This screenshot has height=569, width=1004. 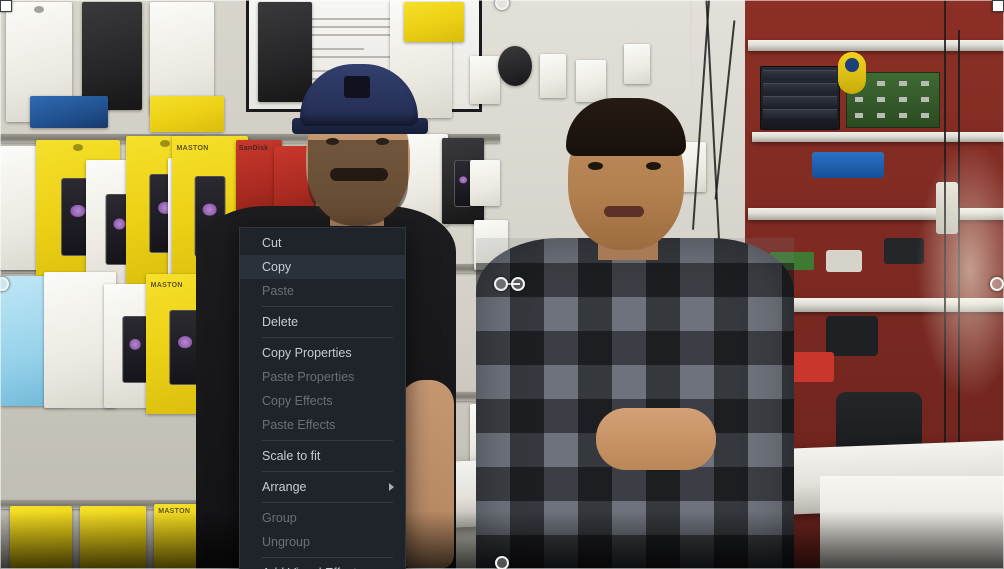 I want to click on menu-item-arrange: Arrange, so click(x=322, y=487).